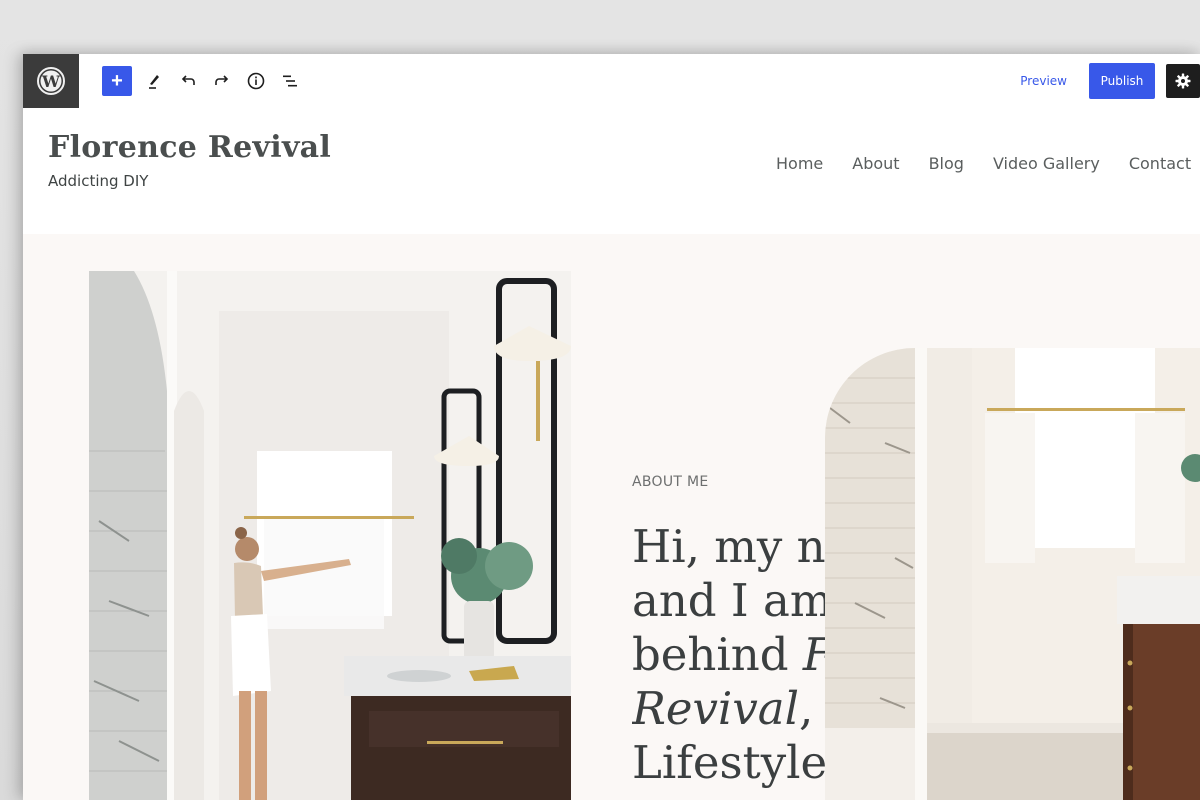 This screenshot has width=1200, height=800. What do you see at coordinates (98, 181) in the screenshot?
I see `site-tagline: Addicting DIY` at bounding box center [98, 181].